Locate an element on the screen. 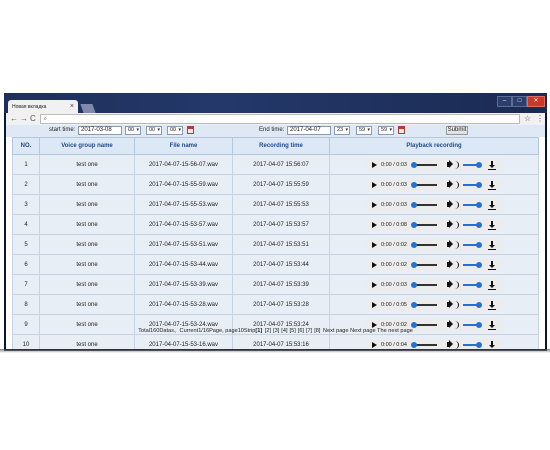  end-minute-select: 59 ▾ is located at coordinates (364, 130).